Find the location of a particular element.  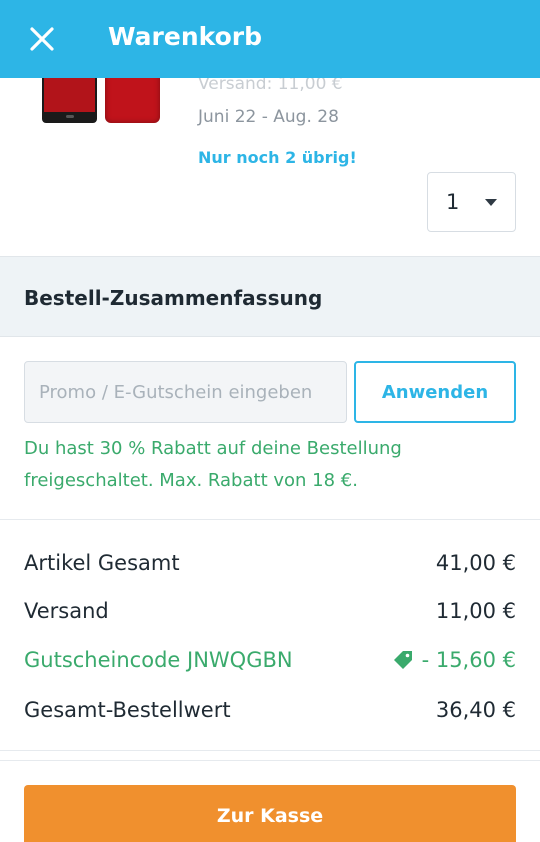

close-icon is located at coordinates (42, 39).